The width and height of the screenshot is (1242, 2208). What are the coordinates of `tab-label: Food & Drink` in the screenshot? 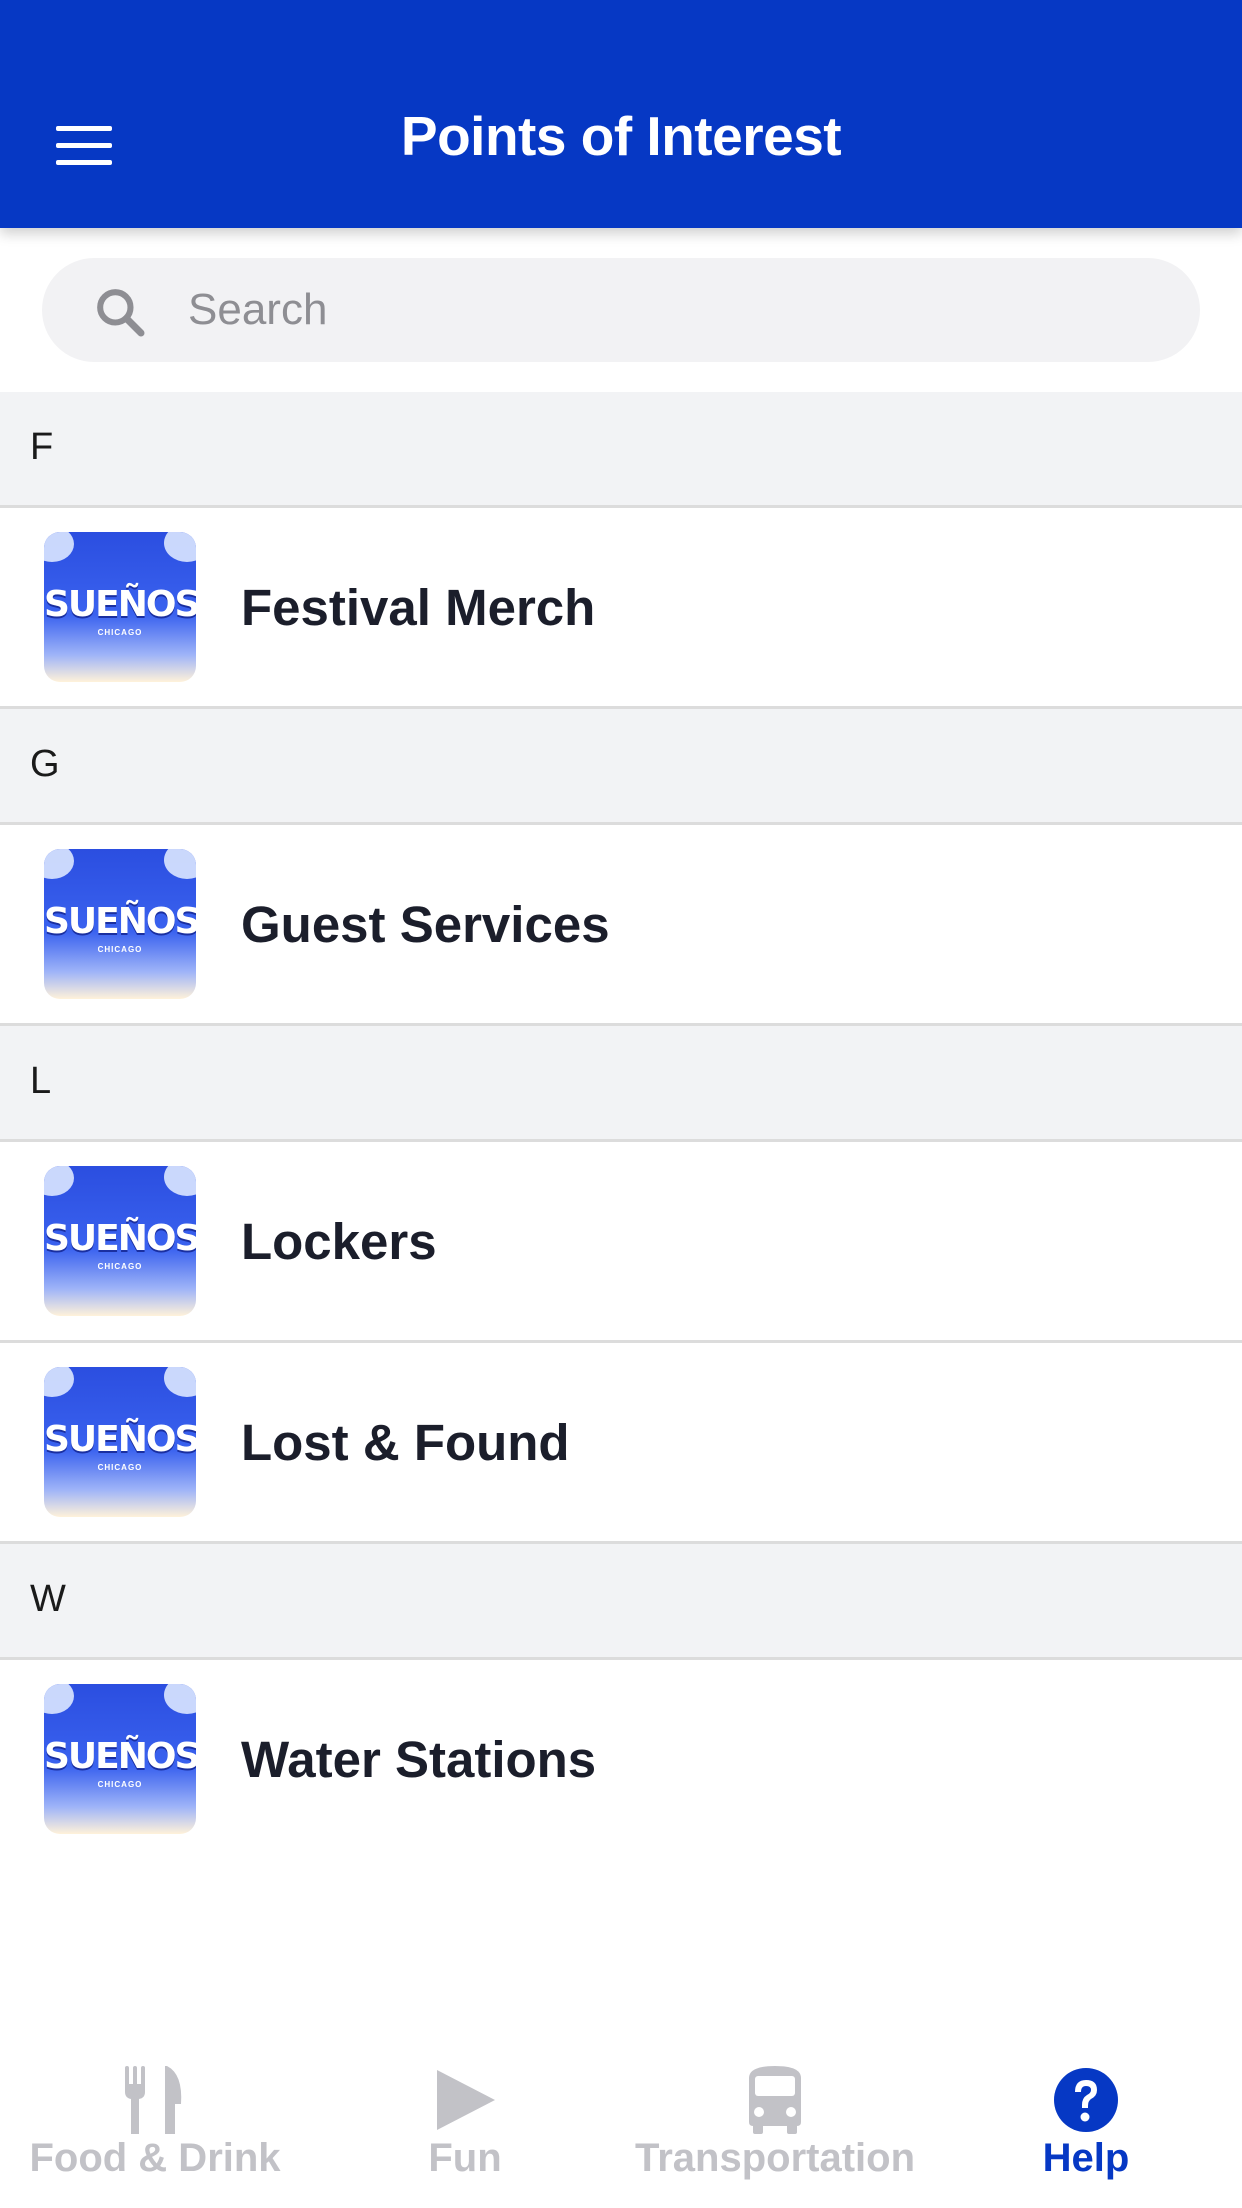 It's located at (155, 2158).